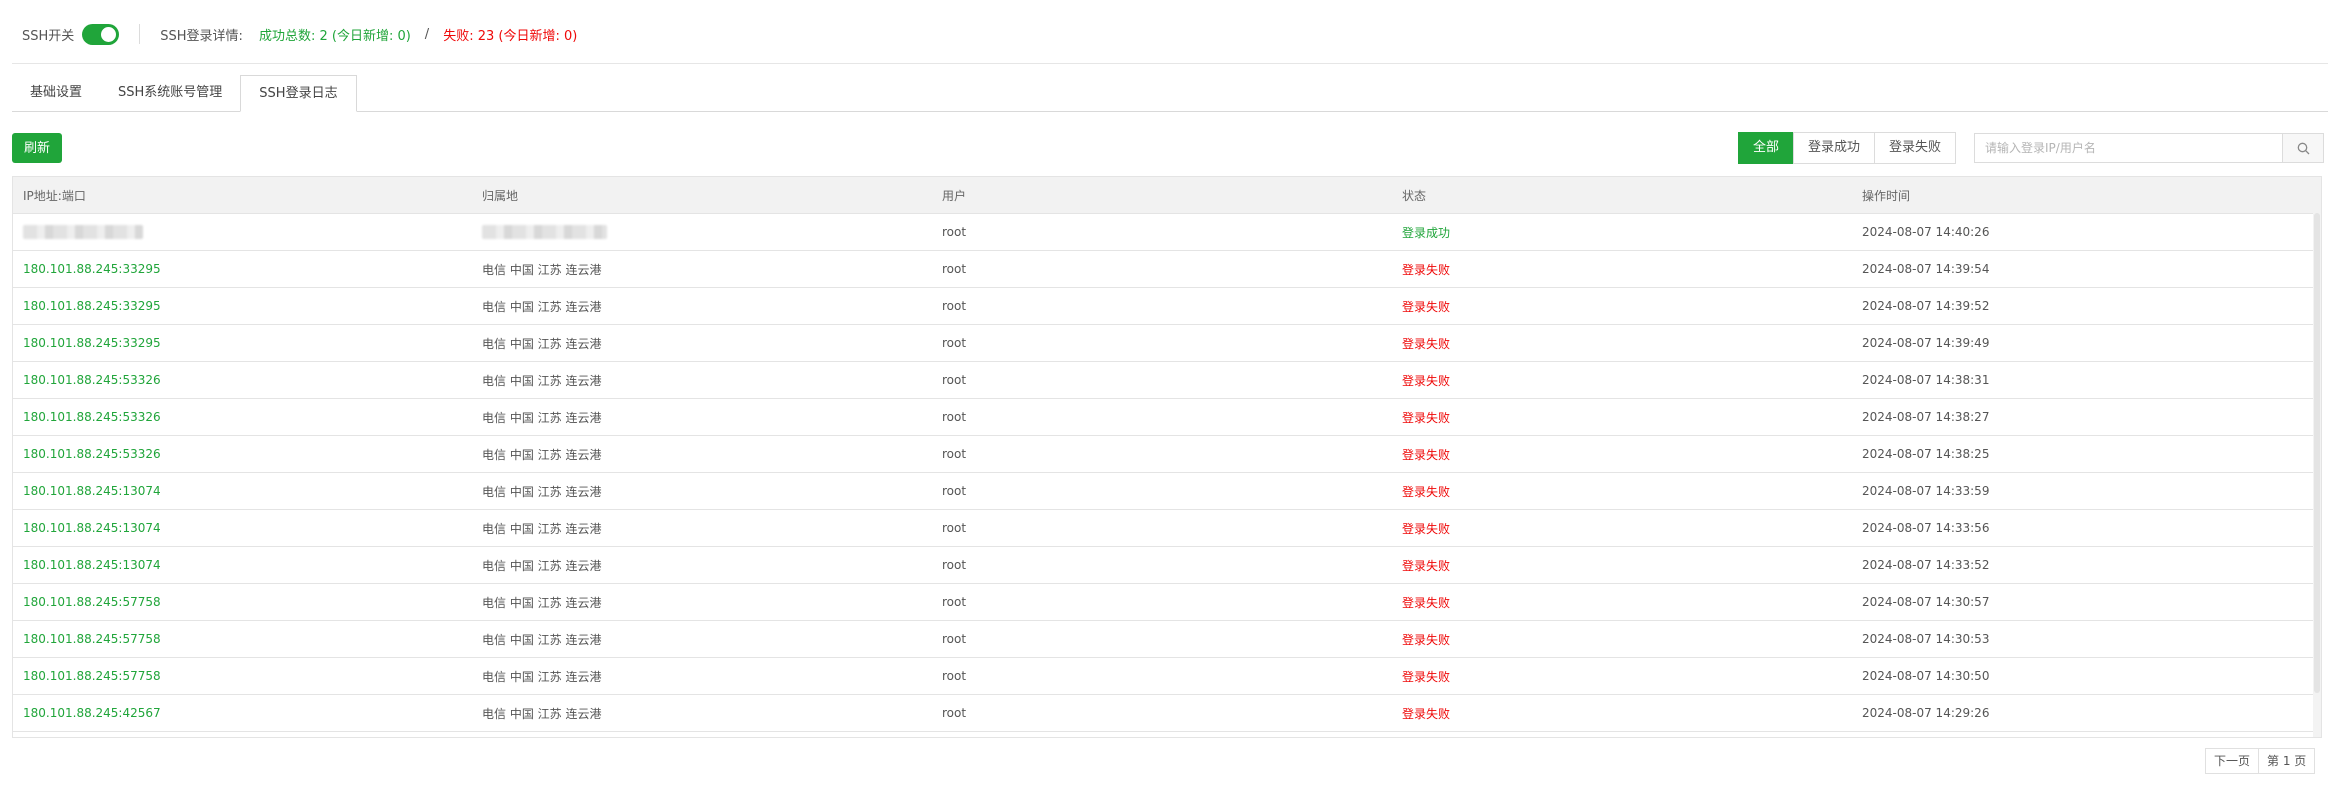 The height and width of the screenshot is (809, 2342). I want to click on filter-success-button: 登录成功, so click(1834, 148).